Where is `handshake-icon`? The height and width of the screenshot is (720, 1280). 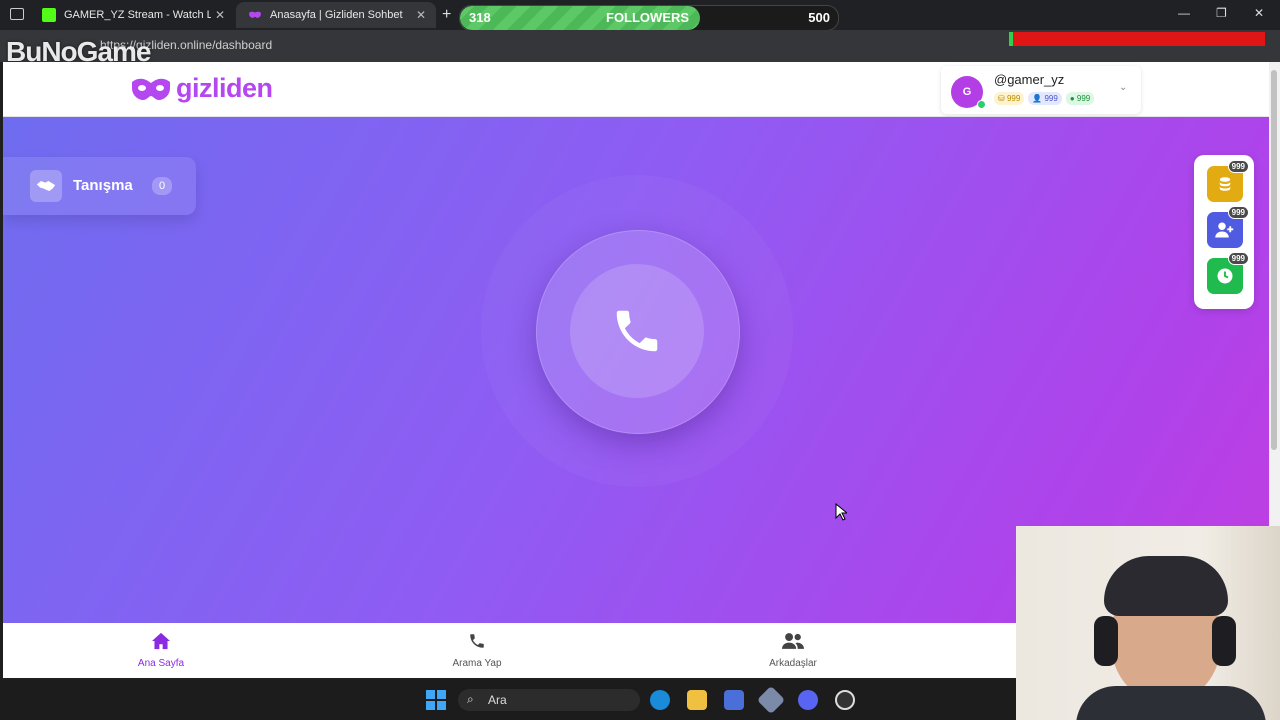 handshake-icon is located at coordinates (46, 186).